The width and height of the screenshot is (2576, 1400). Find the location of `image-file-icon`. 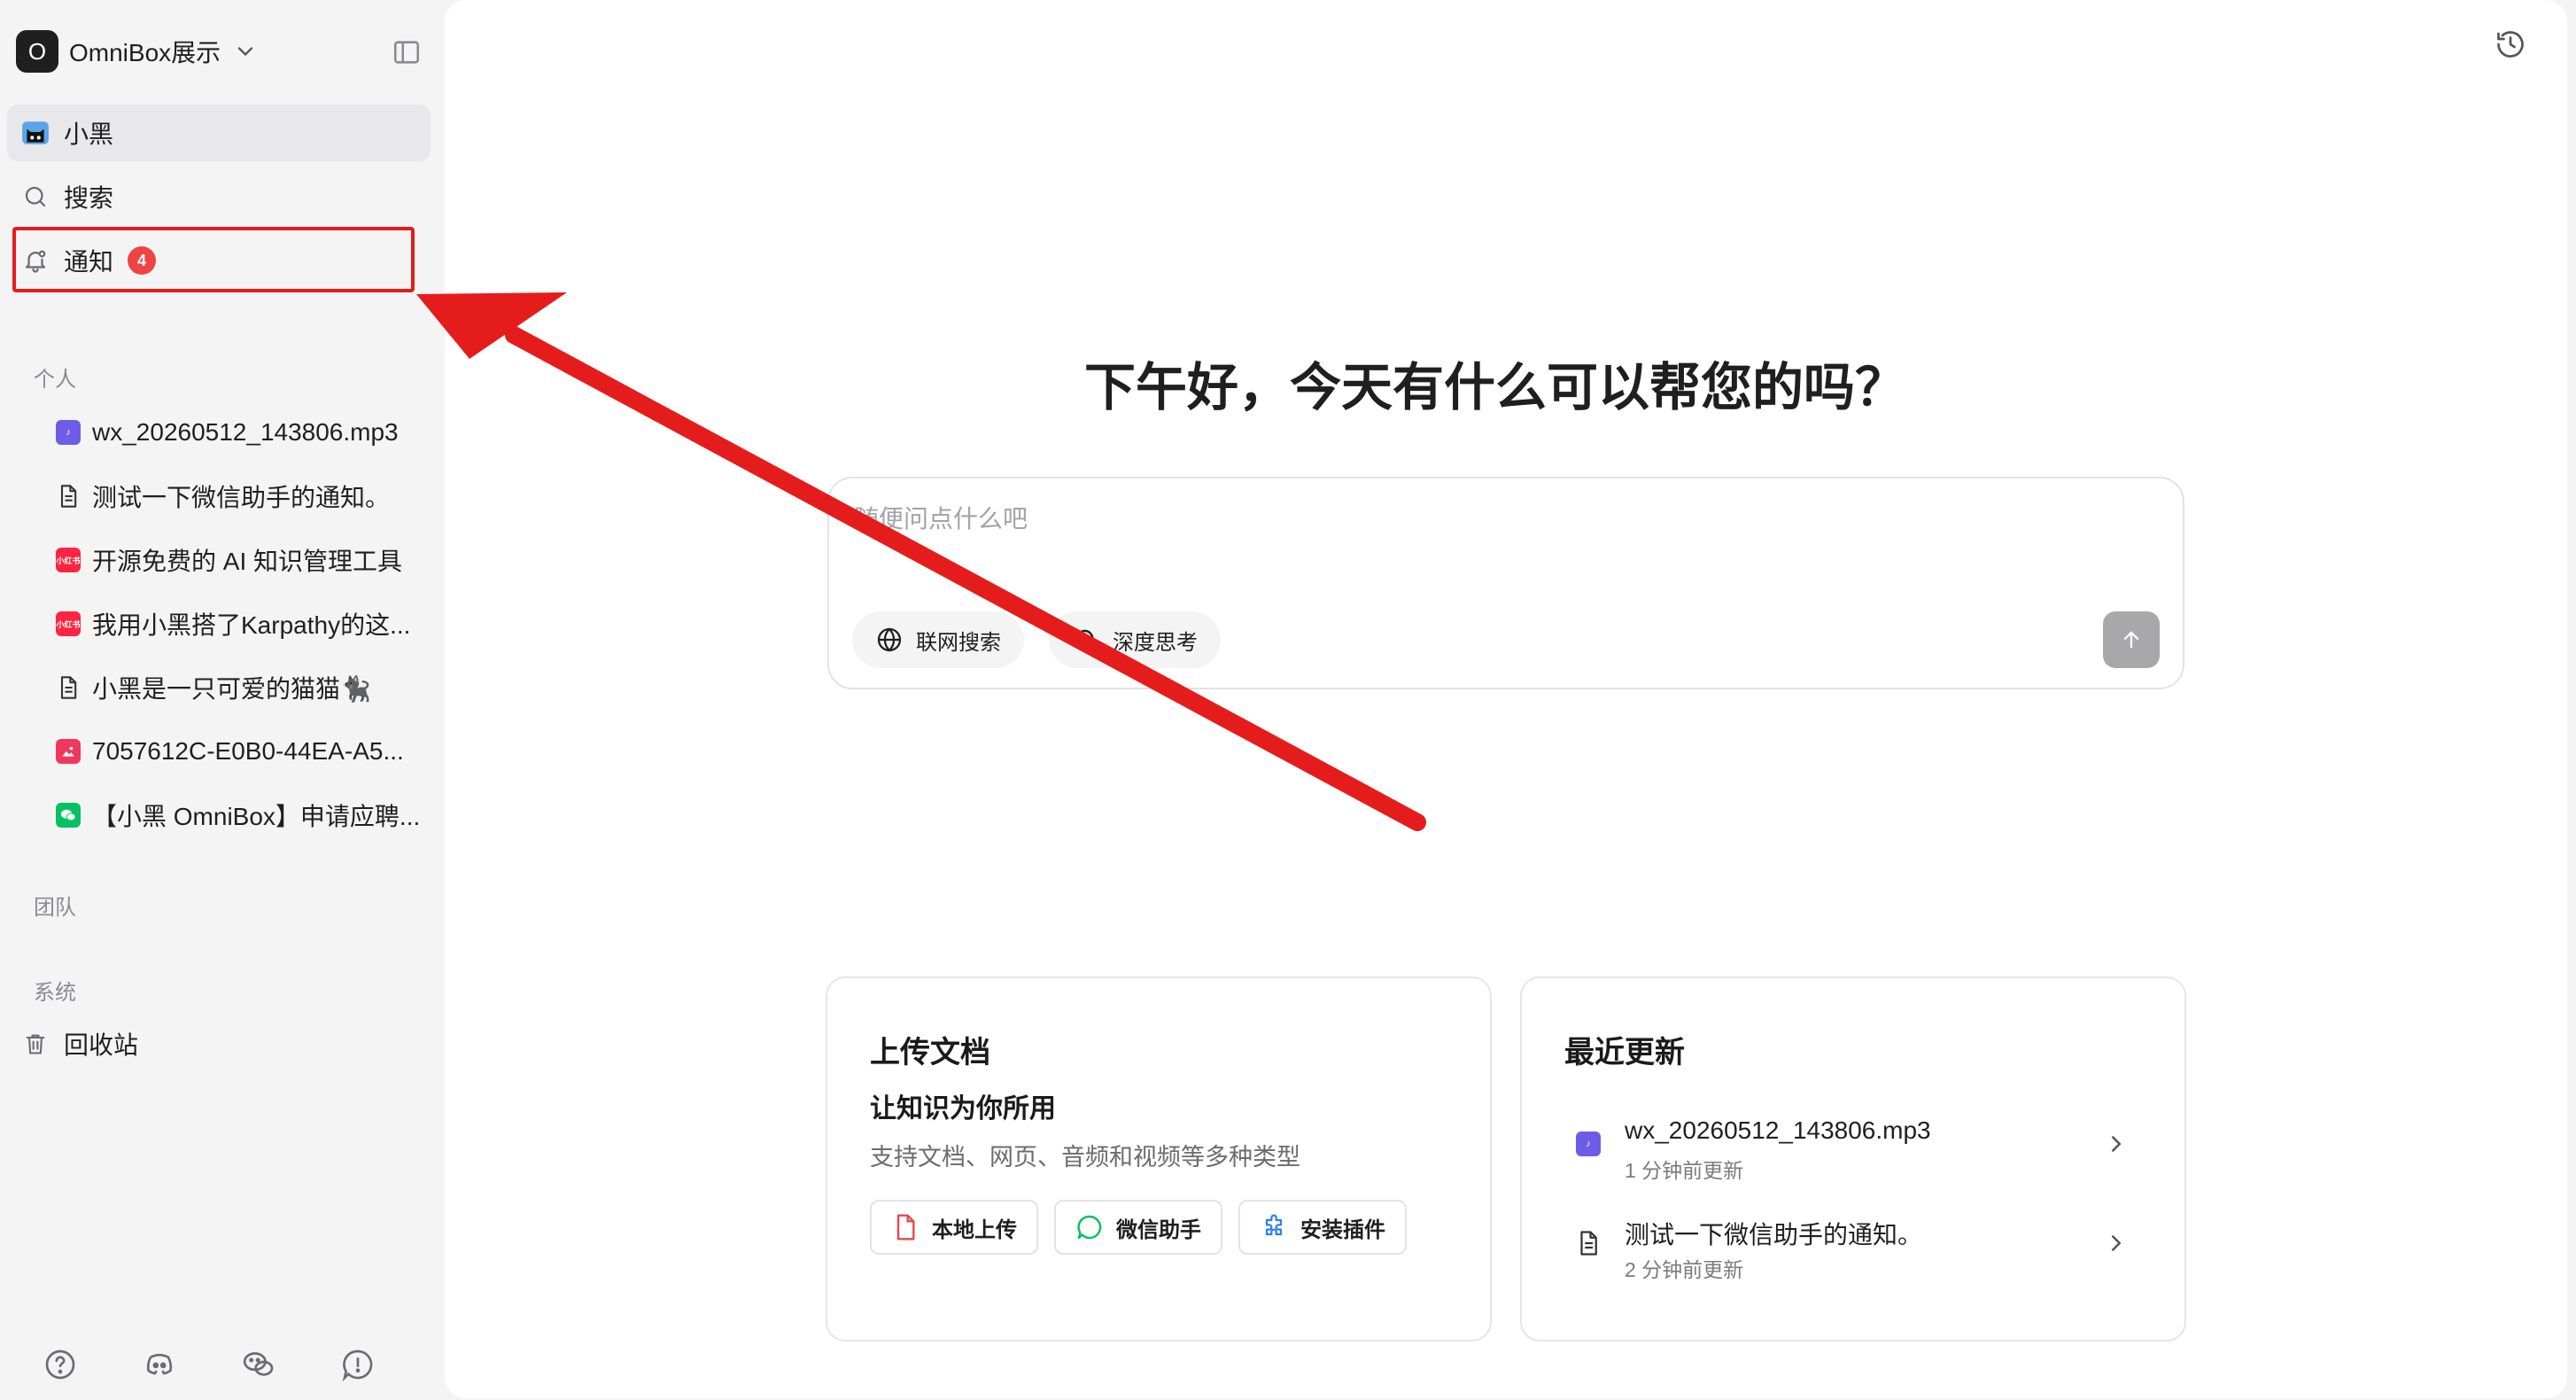

image-file-icon is located at coordinates (68, 751).